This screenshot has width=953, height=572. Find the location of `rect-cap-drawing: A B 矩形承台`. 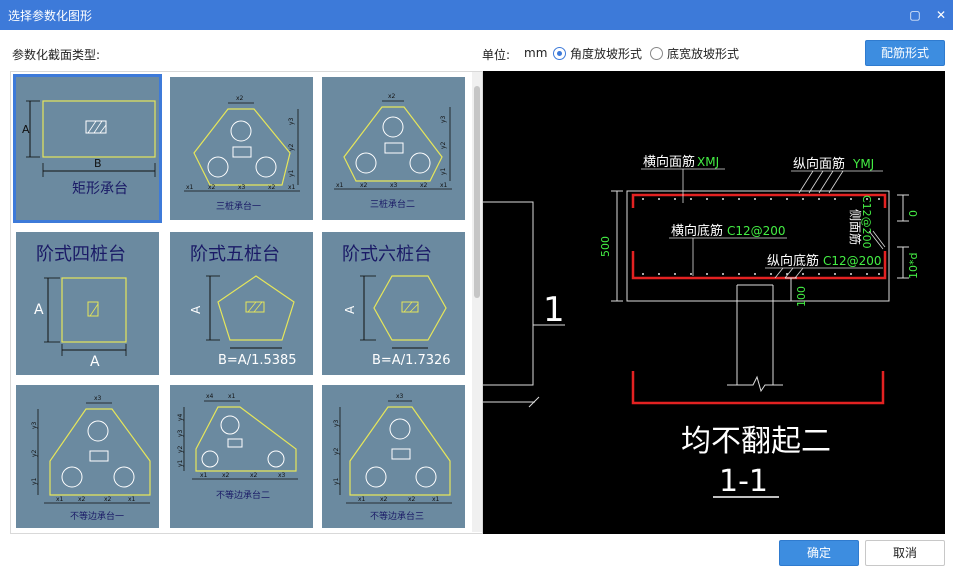

rect-cap-drawing: A B 矩形承台 is located at coordinates (89, 148).